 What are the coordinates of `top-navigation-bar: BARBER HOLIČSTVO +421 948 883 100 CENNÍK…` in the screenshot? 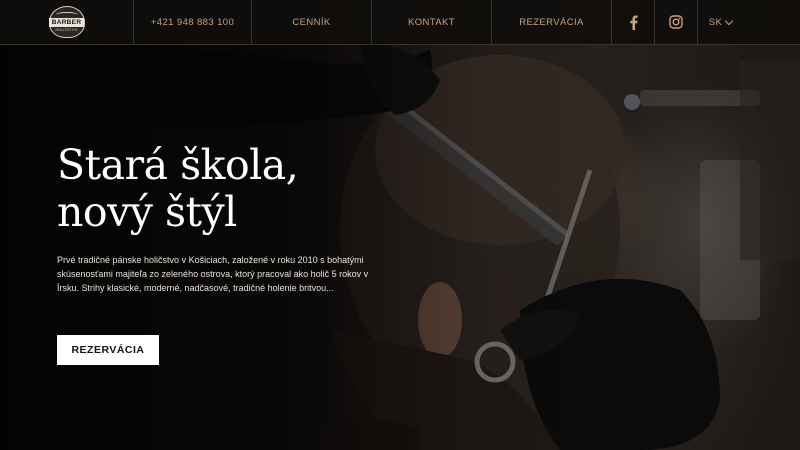 It's located at (400, 22).